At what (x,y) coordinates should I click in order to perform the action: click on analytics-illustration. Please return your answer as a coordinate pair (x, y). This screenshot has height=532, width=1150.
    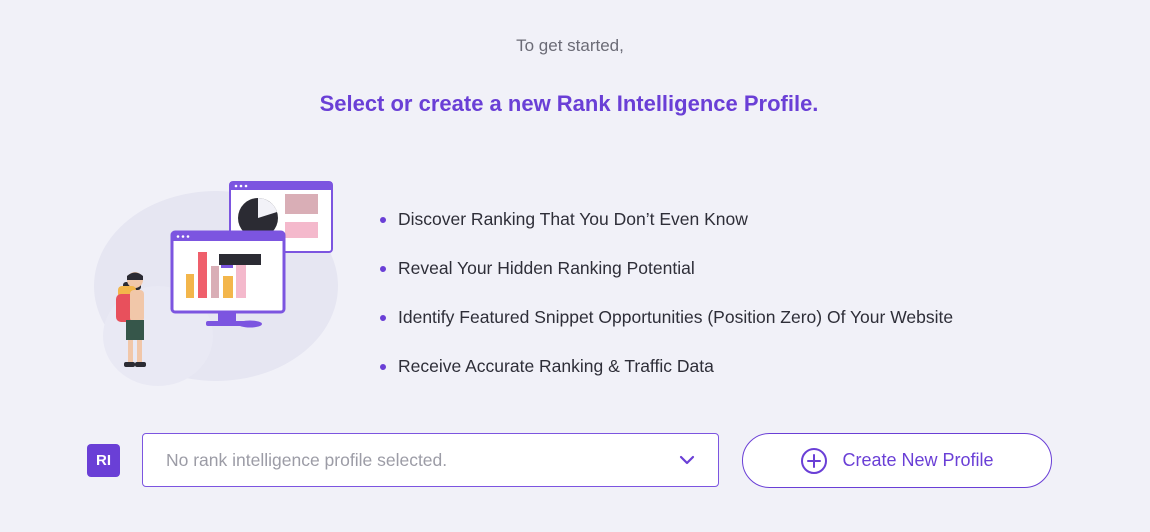
    Looking at the image, I should click on (218, 287).